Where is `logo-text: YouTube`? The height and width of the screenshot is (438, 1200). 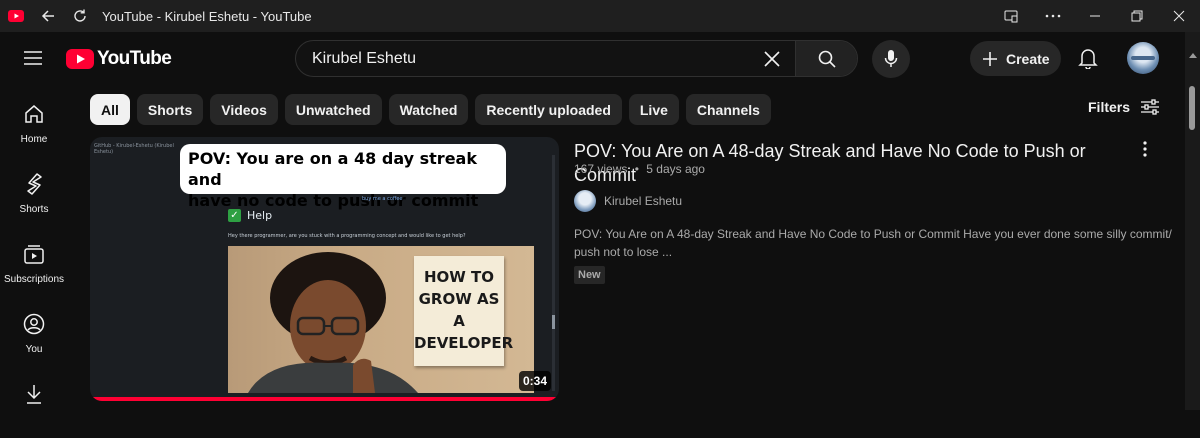
logo-text: YouTube is located at coordinates (134, 58).